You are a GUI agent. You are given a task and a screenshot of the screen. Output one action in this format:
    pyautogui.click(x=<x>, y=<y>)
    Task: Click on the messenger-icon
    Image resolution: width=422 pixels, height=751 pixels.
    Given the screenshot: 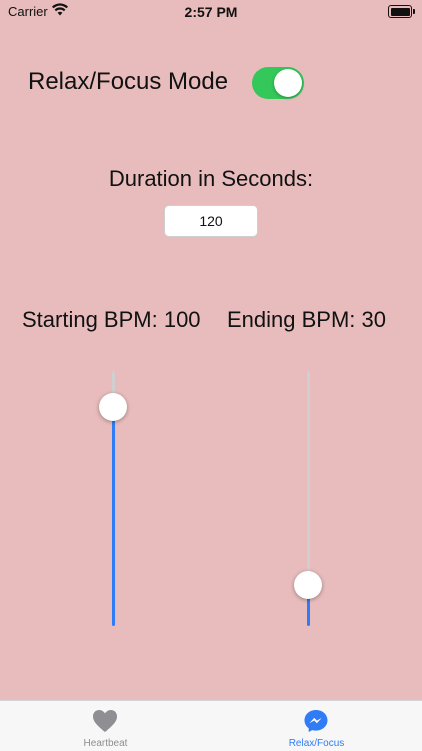 What is the action you would take?
    pyautogui.click(x=316, y=721)
    